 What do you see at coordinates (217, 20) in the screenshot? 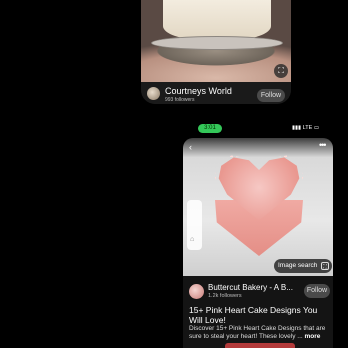
I see `white-cake-shape` at bounding box center [217, 20].